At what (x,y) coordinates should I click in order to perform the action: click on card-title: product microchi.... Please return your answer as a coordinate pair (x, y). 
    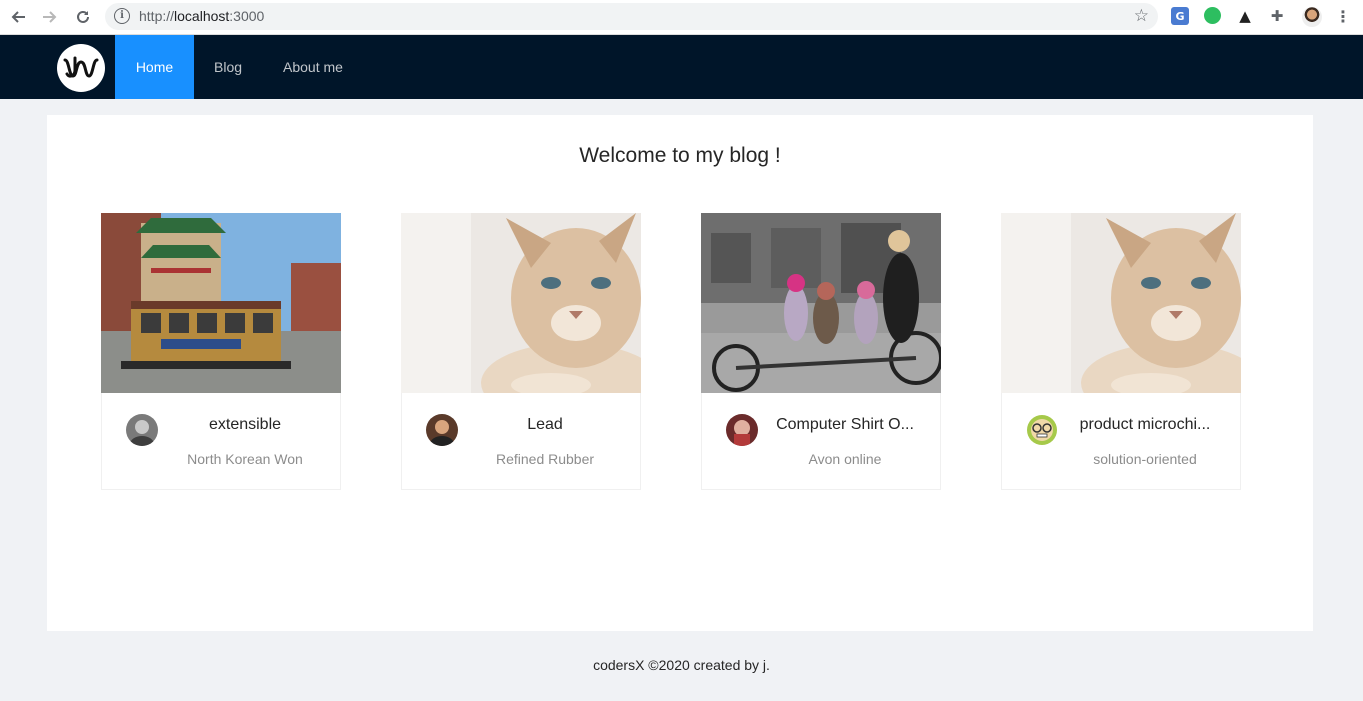
    Looking at the image, I should click on (1145, 425).